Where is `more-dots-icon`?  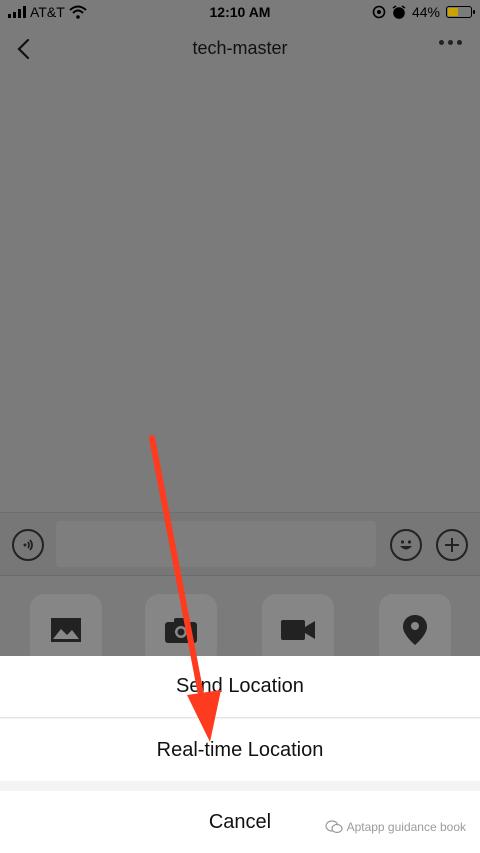
more-dots-icon is located at coordinates (450, 42).